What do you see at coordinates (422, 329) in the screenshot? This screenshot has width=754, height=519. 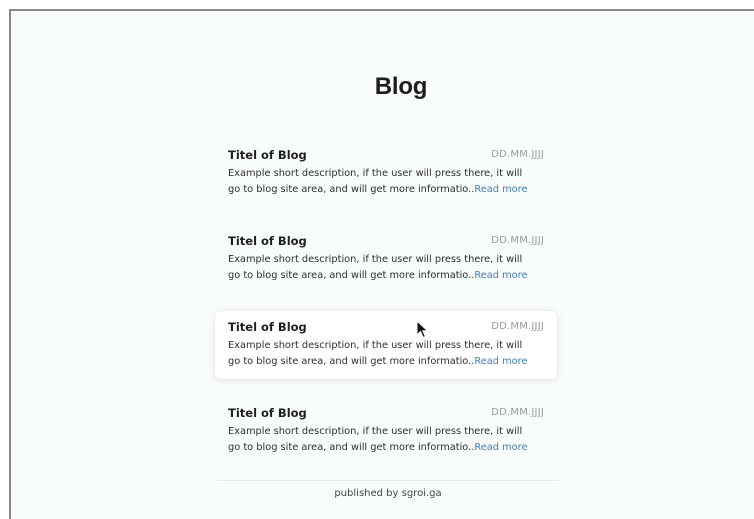 I see `mouse-pointer-icon` at bounding box center [422, 329].